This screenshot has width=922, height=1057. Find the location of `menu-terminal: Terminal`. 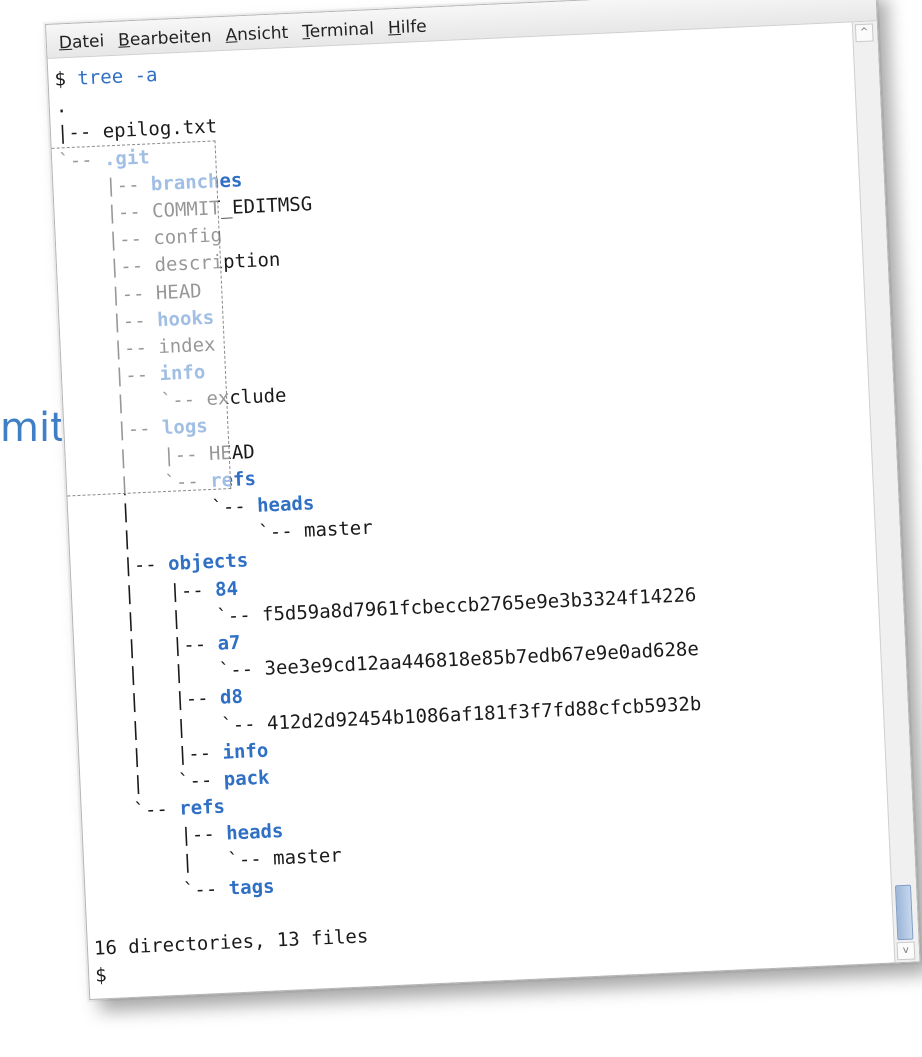

menu-terminal: Terminal is located at coordinates (338, 30).